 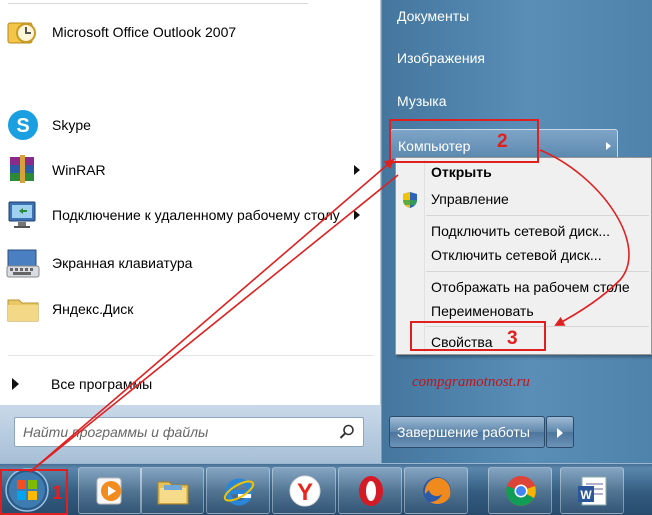 I want to click on annotation-step-2: 2, so click(x=502, y=141).